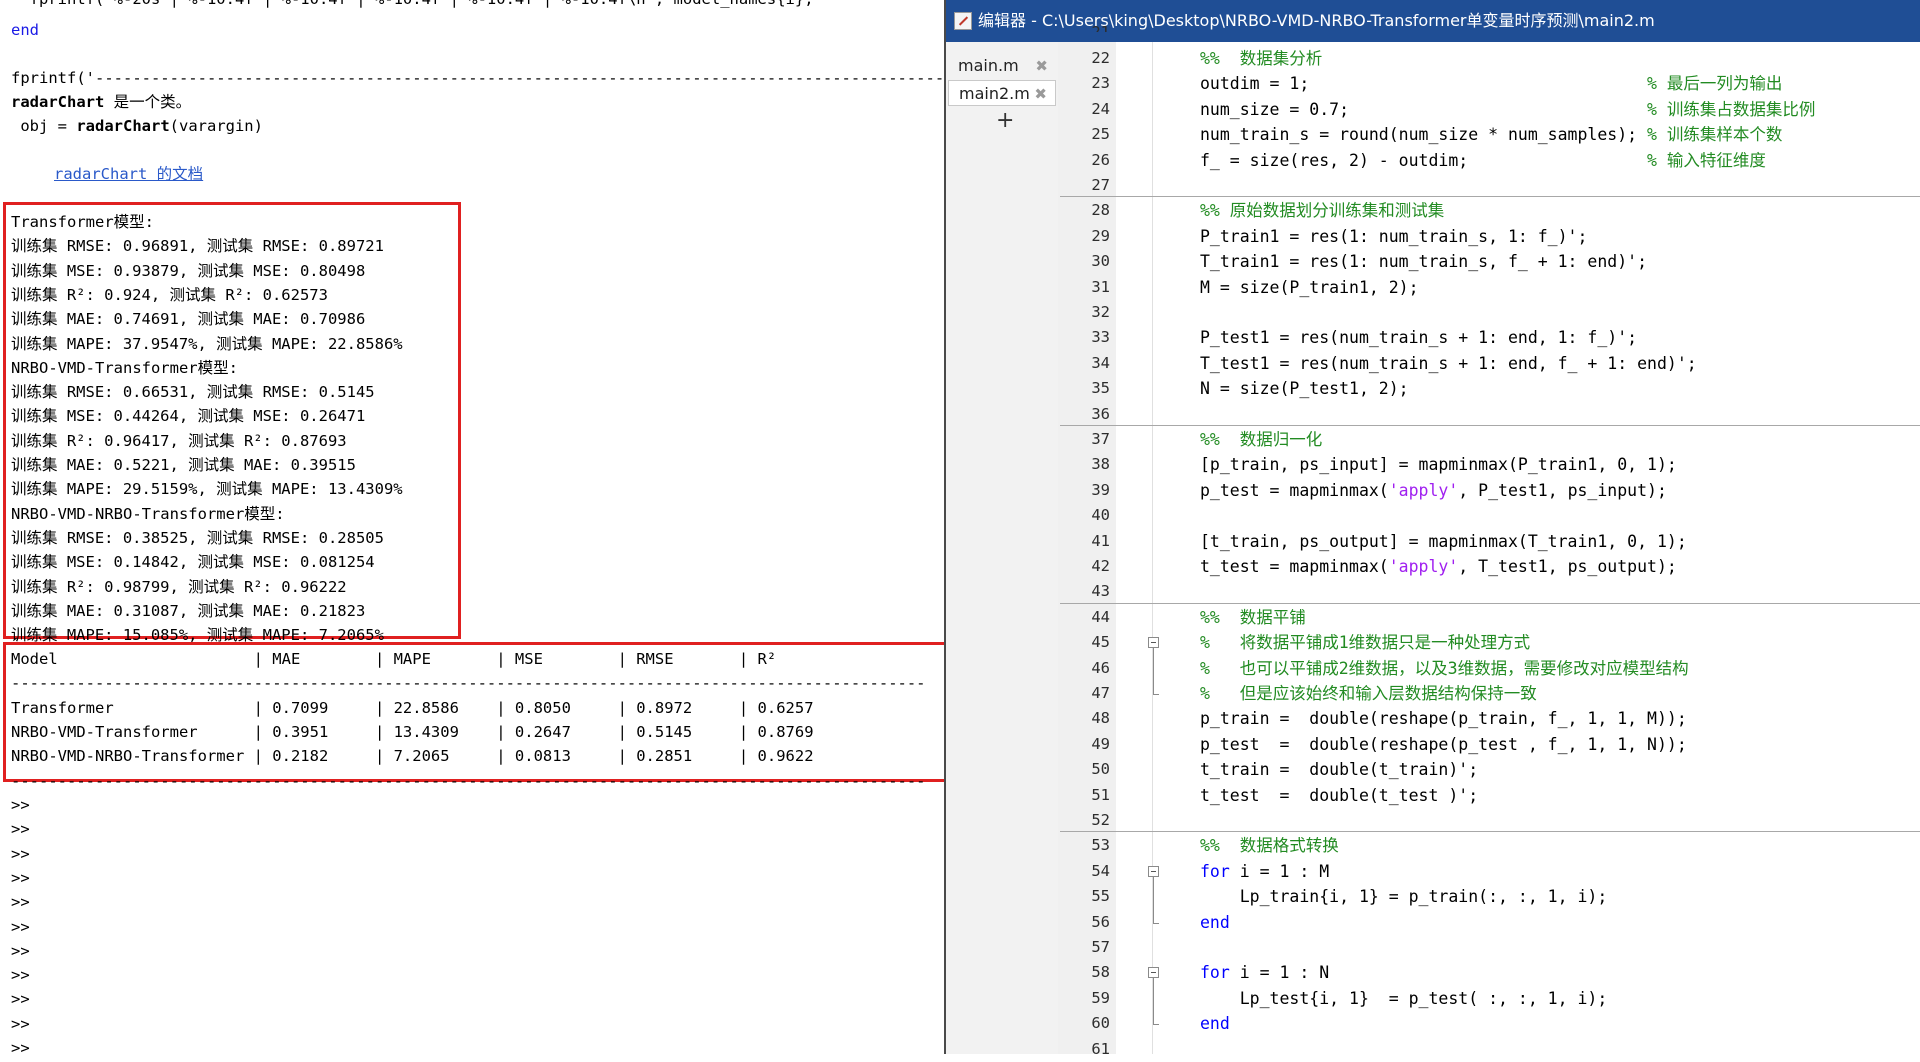 This screenshot has width=1920, height=1062. Describe the element at coordinates (1100, 718) in the screenshot. I see `line-number: 48` at that location.